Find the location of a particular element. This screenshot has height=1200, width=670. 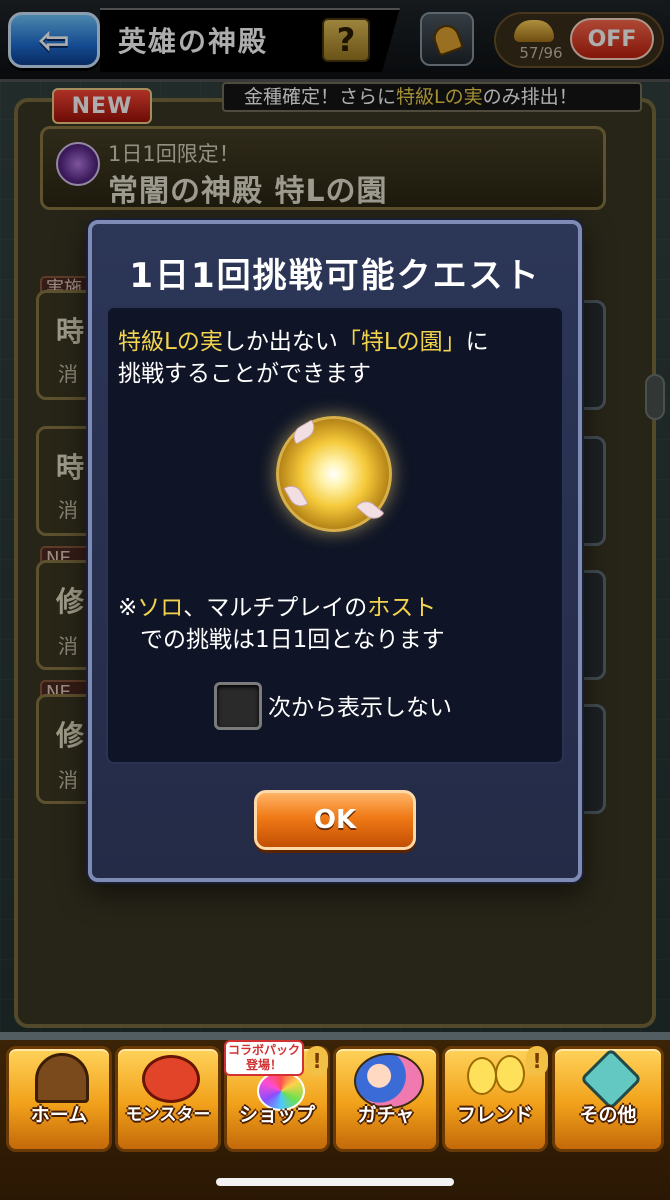

balloons-icon is located at coordinates (482, 1076).